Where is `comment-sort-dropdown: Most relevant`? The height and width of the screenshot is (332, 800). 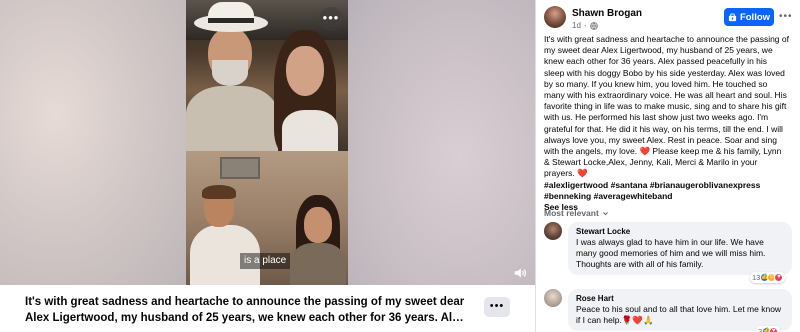
comment-sort-dropdown: Most relevant is located at coordinates (576, 213).